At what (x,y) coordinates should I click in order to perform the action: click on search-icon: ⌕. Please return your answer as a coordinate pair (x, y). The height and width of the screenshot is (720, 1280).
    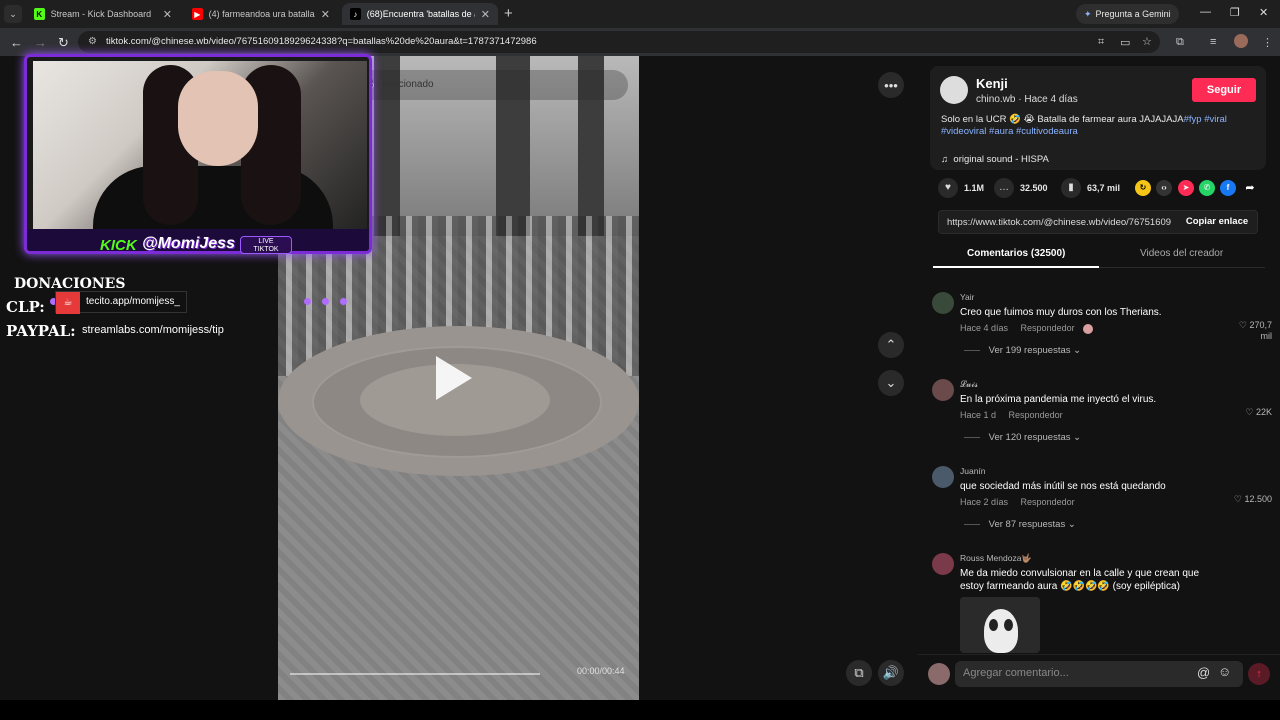
    Looking at the image, I should click on (493, 85).